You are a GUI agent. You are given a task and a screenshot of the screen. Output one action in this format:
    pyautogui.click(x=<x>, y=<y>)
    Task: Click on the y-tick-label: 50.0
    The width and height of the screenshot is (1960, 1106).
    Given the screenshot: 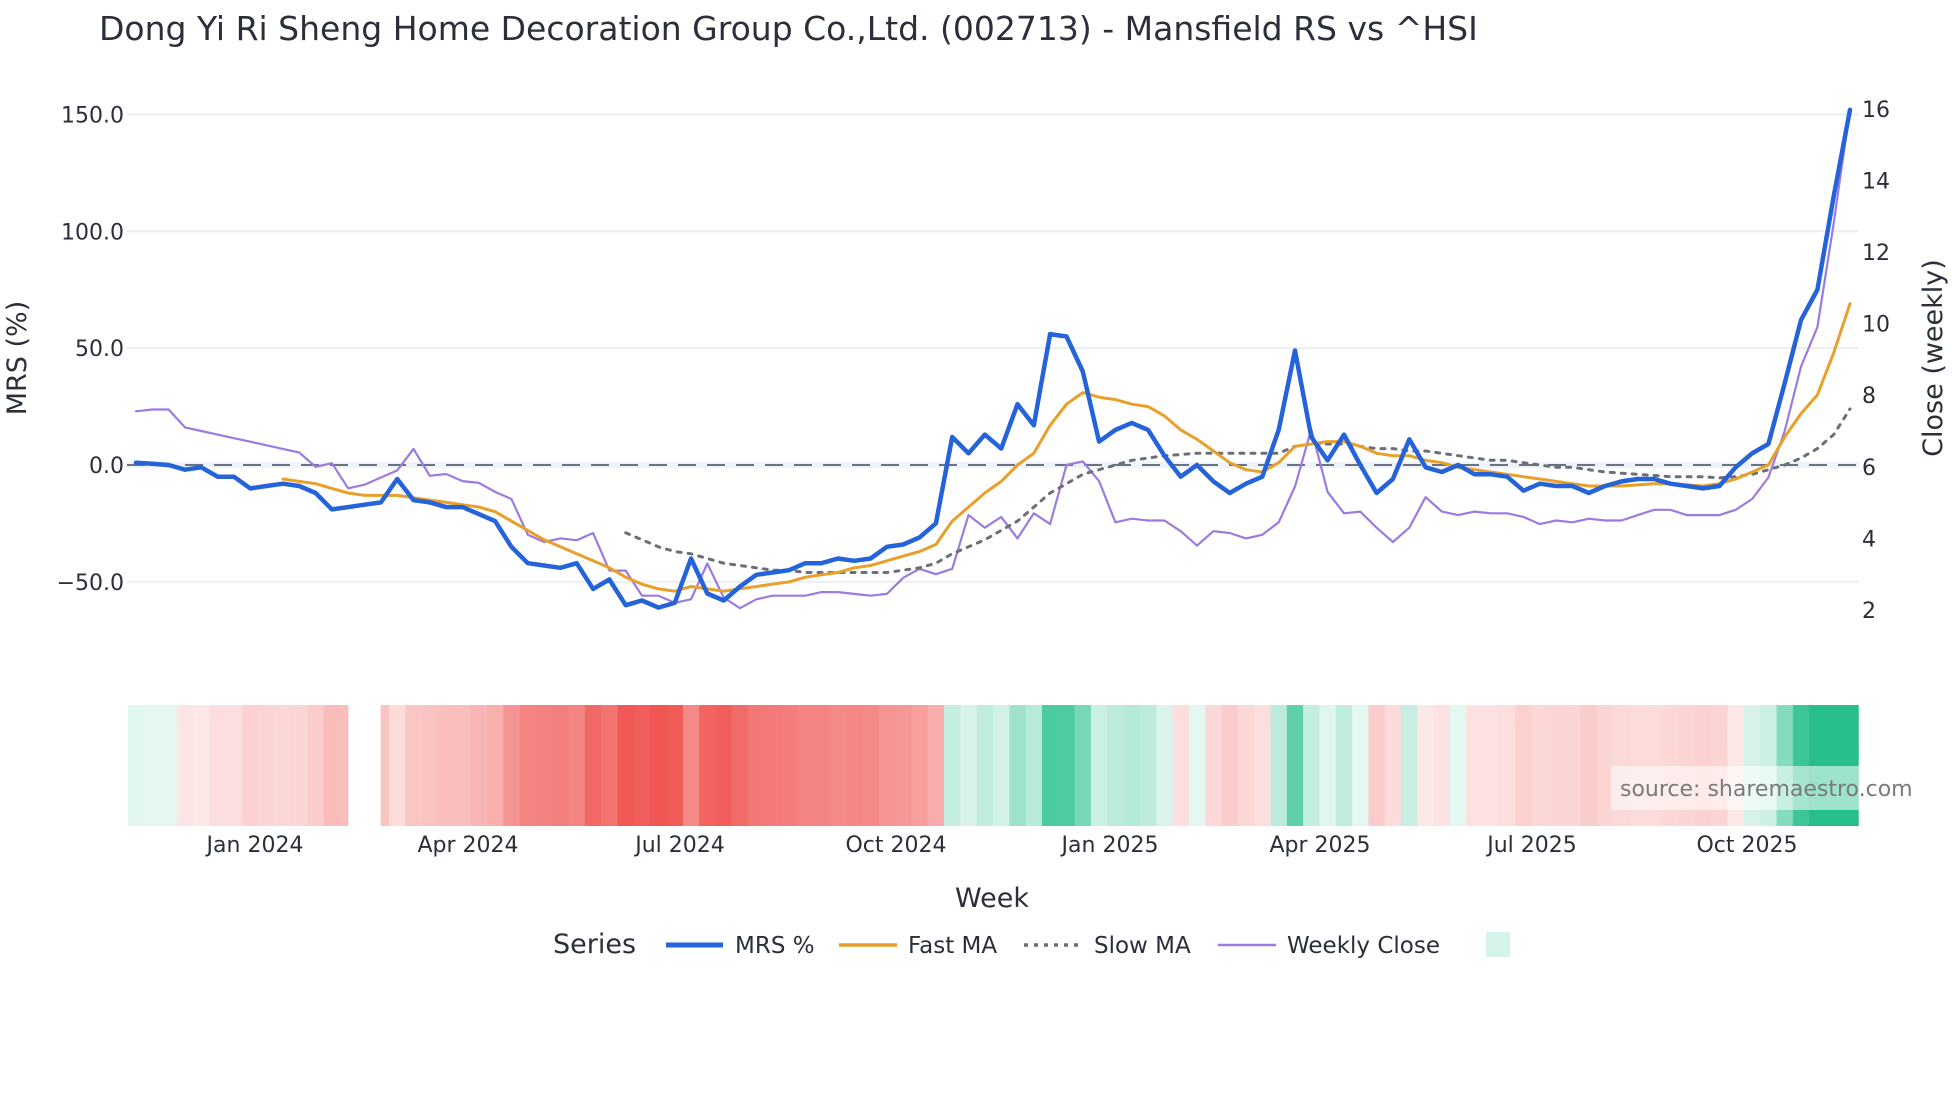 What is the action you would take?
    pyautogui.click(x=99, y=349)
    